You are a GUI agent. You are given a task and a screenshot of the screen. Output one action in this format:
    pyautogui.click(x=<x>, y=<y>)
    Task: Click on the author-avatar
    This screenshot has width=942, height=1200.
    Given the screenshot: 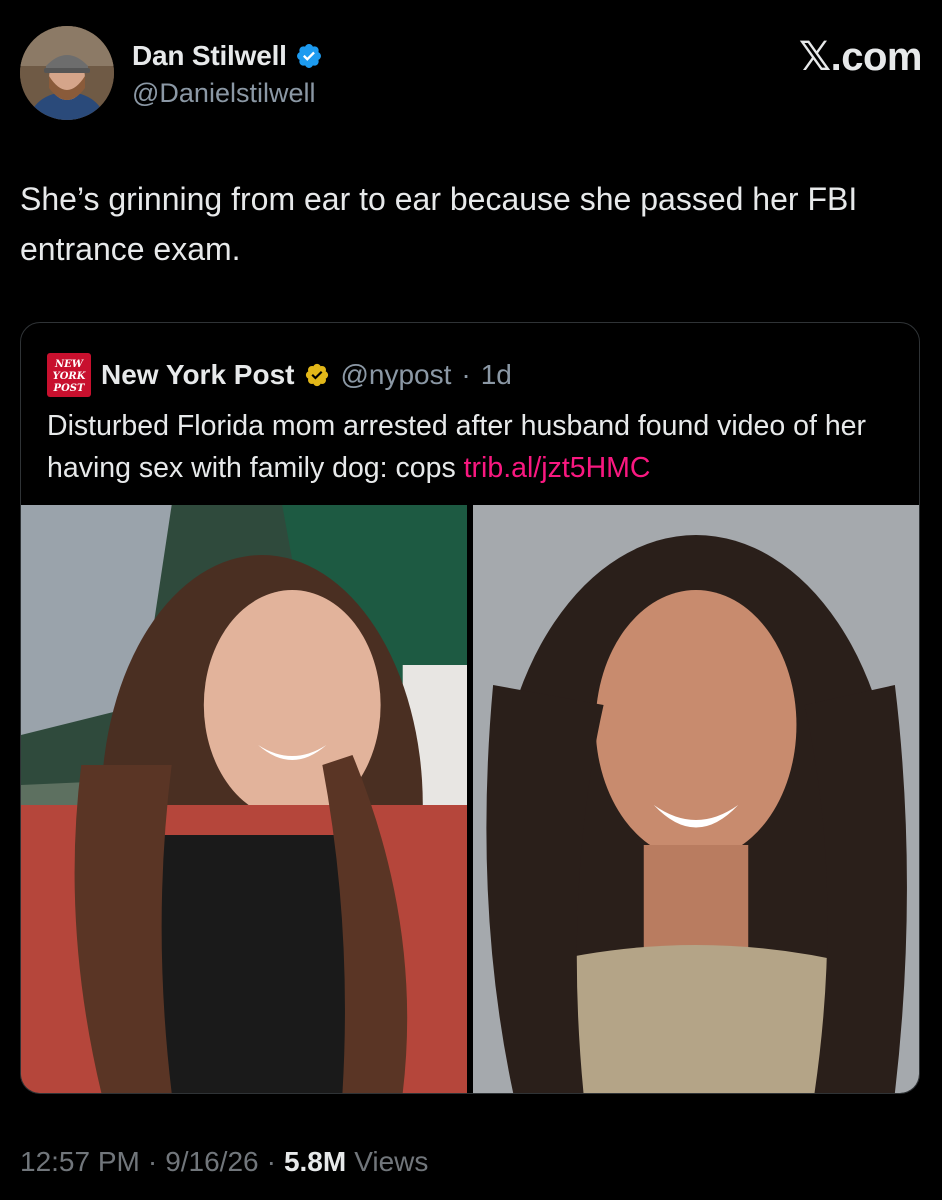 What is the action you would take?
    pyautogui.click(x=67, y=73)
    